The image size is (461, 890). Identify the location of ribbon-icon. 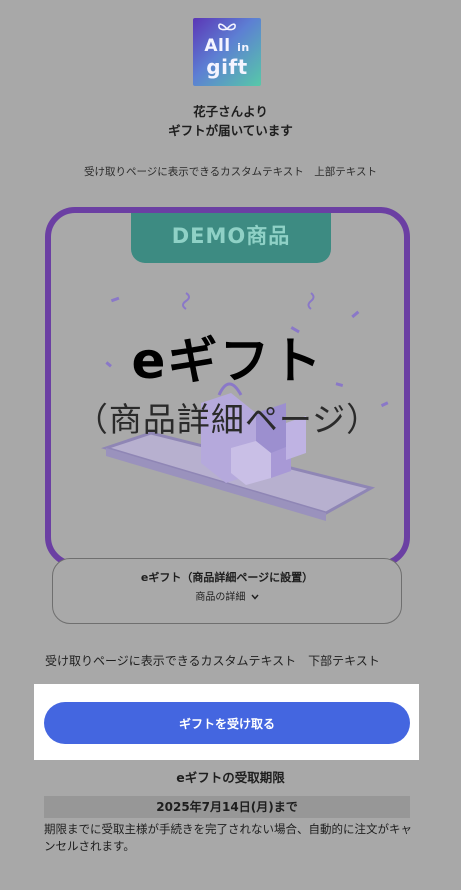
(227, 27).